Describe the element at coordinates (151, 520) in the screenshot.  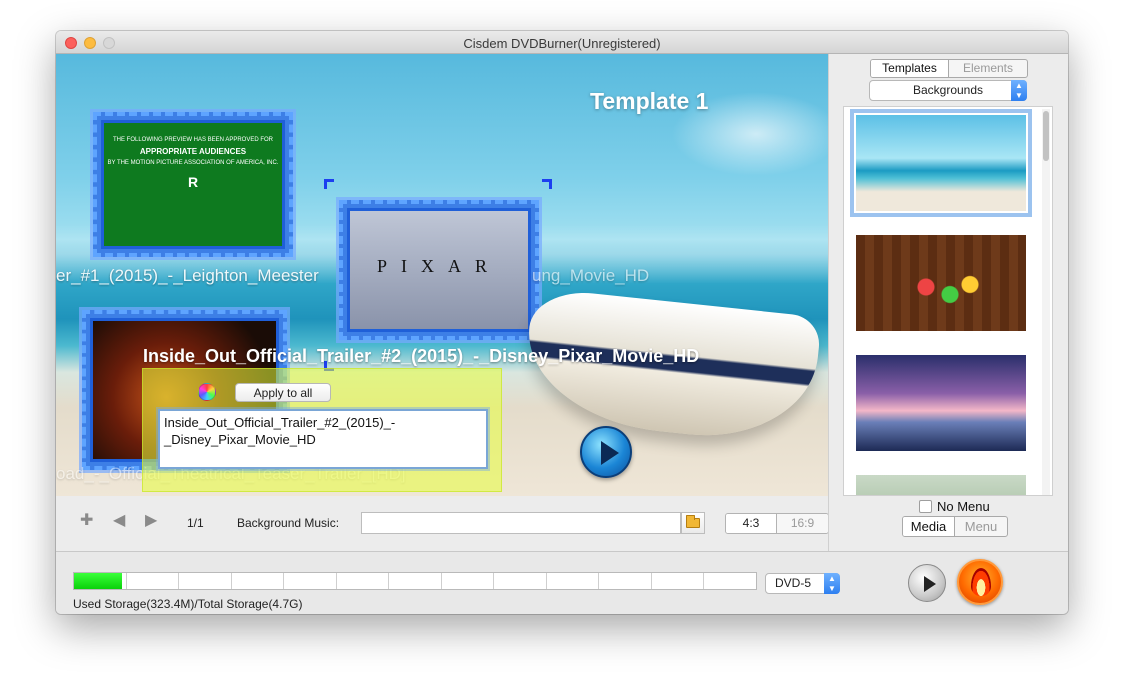
I see `arrow-right-icon: ▶` at that location.